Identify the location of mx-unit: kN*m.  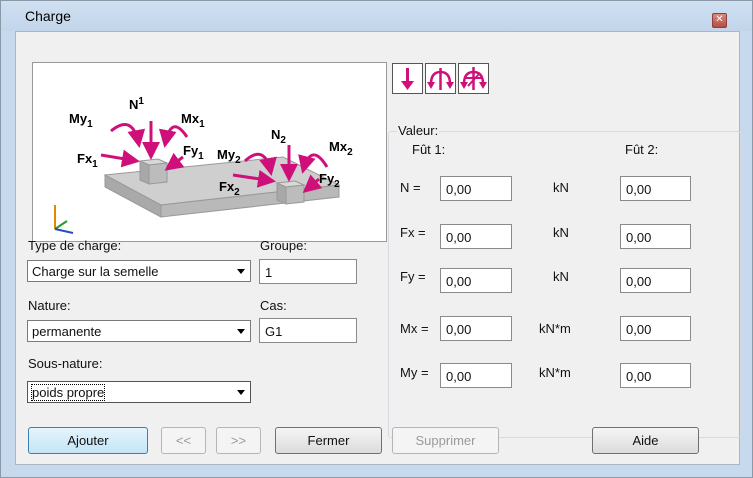
(555, 328).